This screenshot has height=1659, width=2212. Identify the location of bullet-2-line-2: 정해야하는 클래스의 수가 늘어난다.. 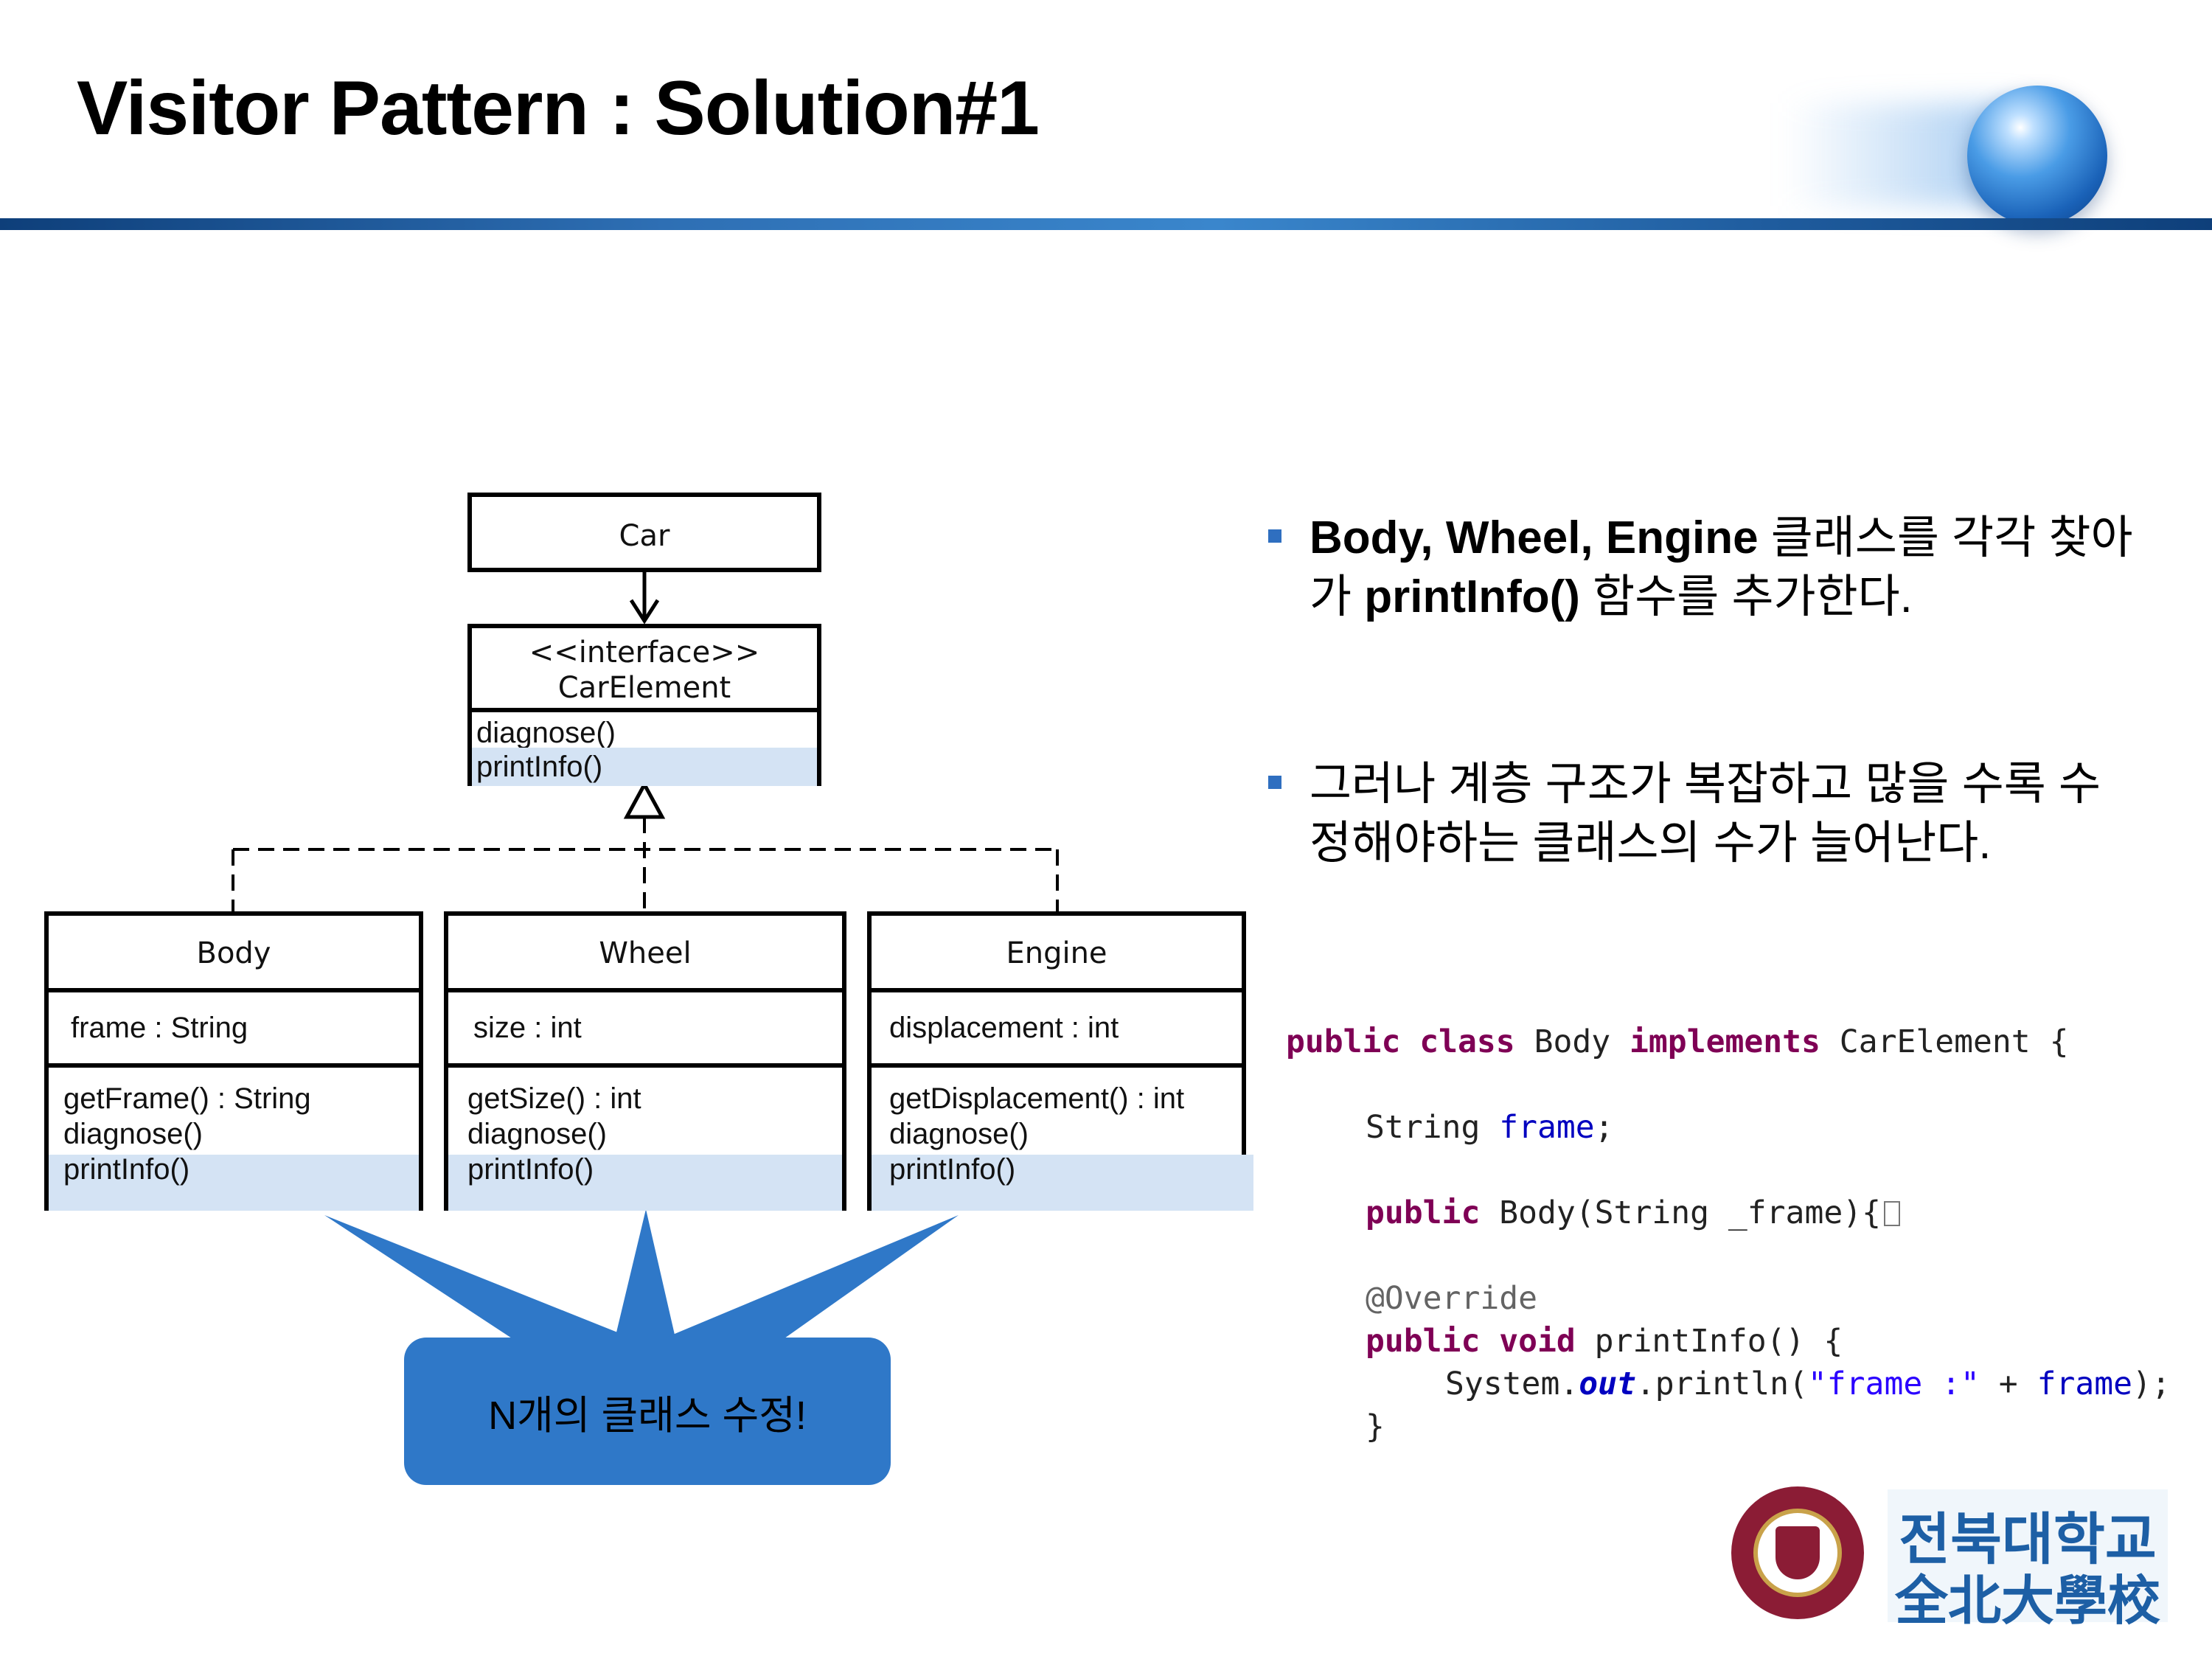
(1651, 843).